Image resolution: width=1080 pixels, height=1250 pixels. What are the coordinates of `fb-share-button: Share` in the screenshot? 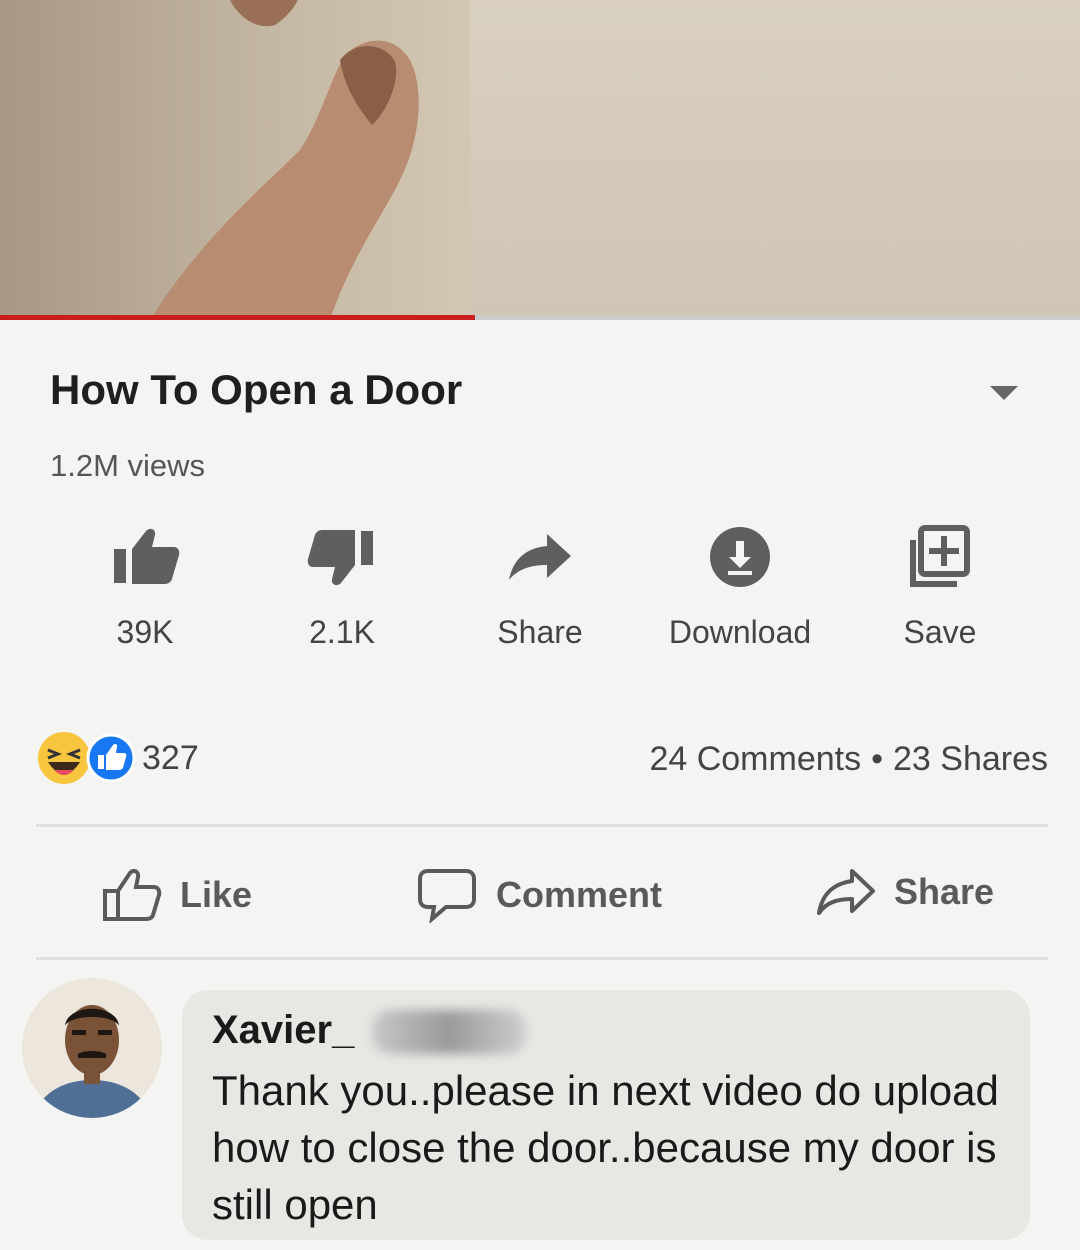 It's located at (905, 892).